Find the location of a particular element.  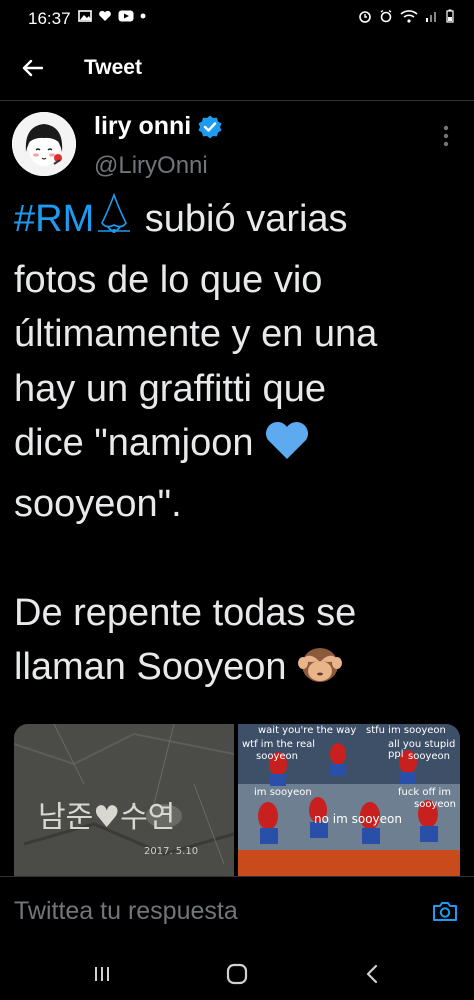

reply-input is located at coordinates (214, 911).